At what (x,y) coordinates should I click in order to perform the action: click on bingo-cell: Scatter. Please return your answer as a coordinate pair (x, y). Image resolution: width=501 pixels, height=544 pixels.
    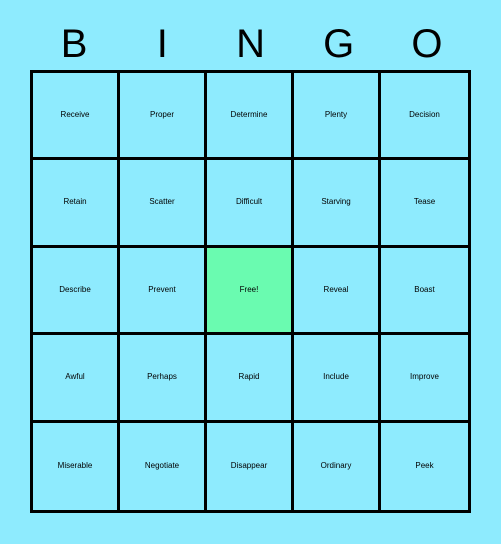
    Looking at the image, I should click on (163, 204).